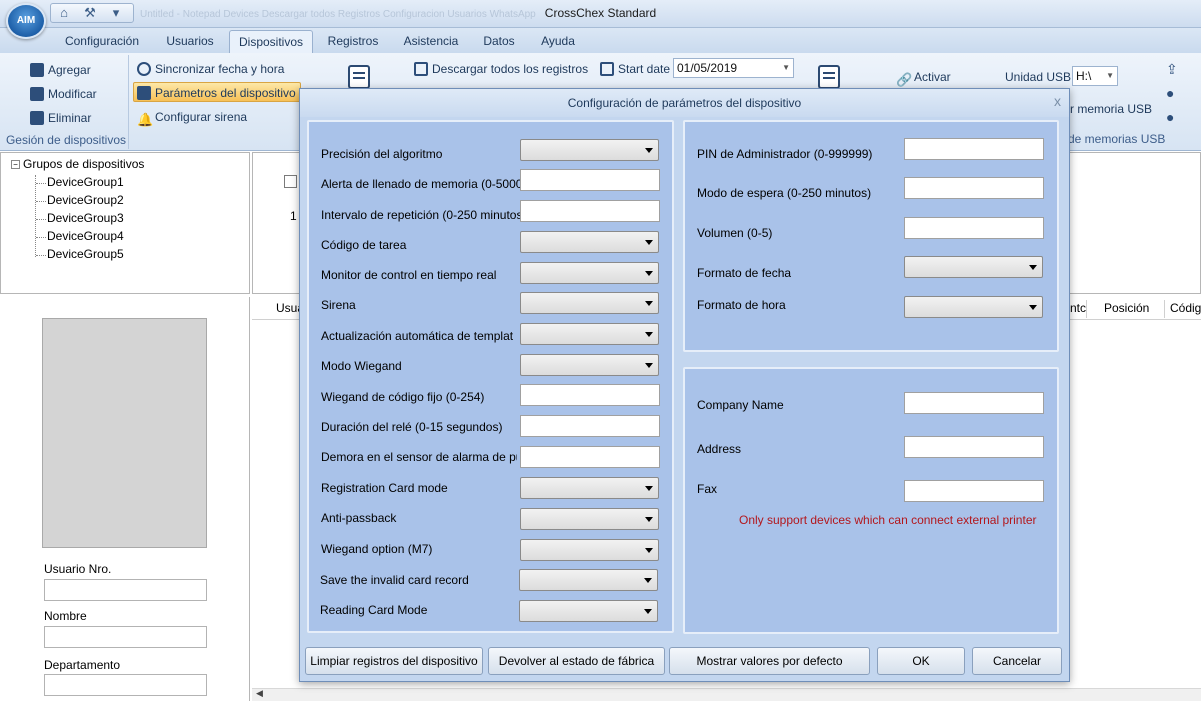 The width and height of the screenshot is (1201, 701). I want to click on delete-device-button: Eliminar, so click(60, 118).